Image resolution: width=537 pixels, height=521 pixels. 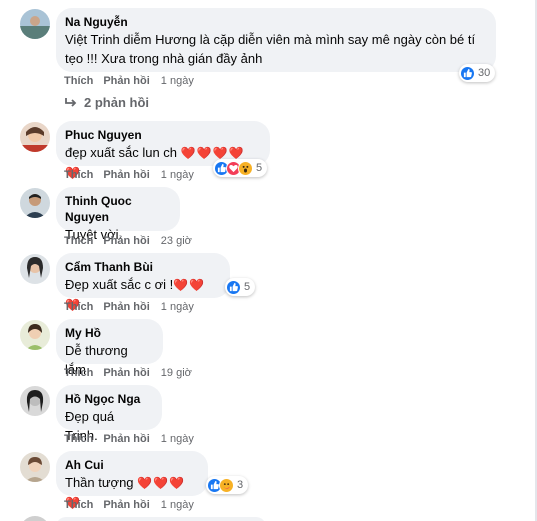 I want to click on comment-author: Na Nguyễn, so click(x=274, y=22).